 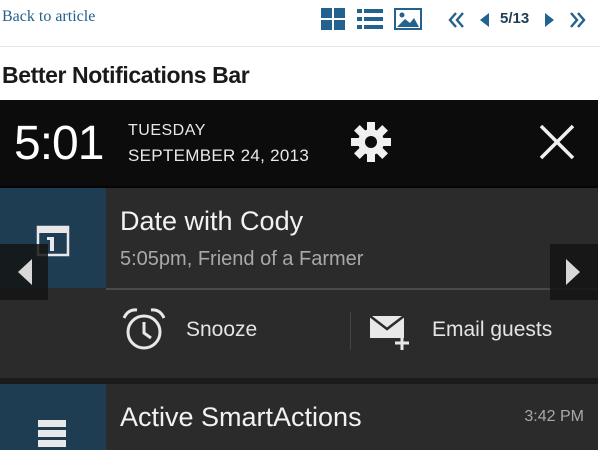 I want to click on notification-card: Active SmartActions 3:42 PM, so click(x=299, y=417).